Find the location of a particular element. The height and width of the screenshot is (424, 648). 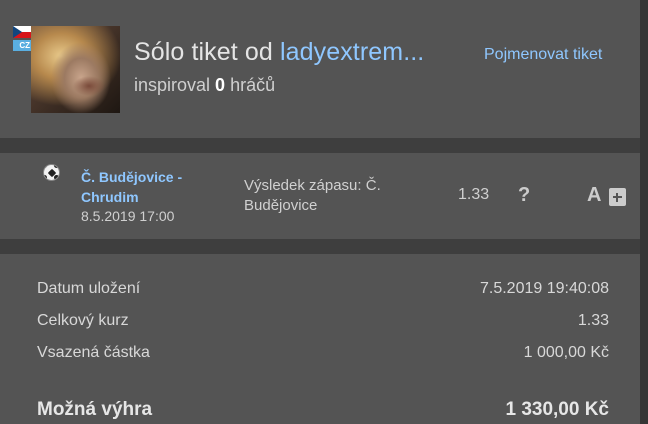

match-teams-link: Č. Budějovice - Chrudim is located at coordinates (146, 187).